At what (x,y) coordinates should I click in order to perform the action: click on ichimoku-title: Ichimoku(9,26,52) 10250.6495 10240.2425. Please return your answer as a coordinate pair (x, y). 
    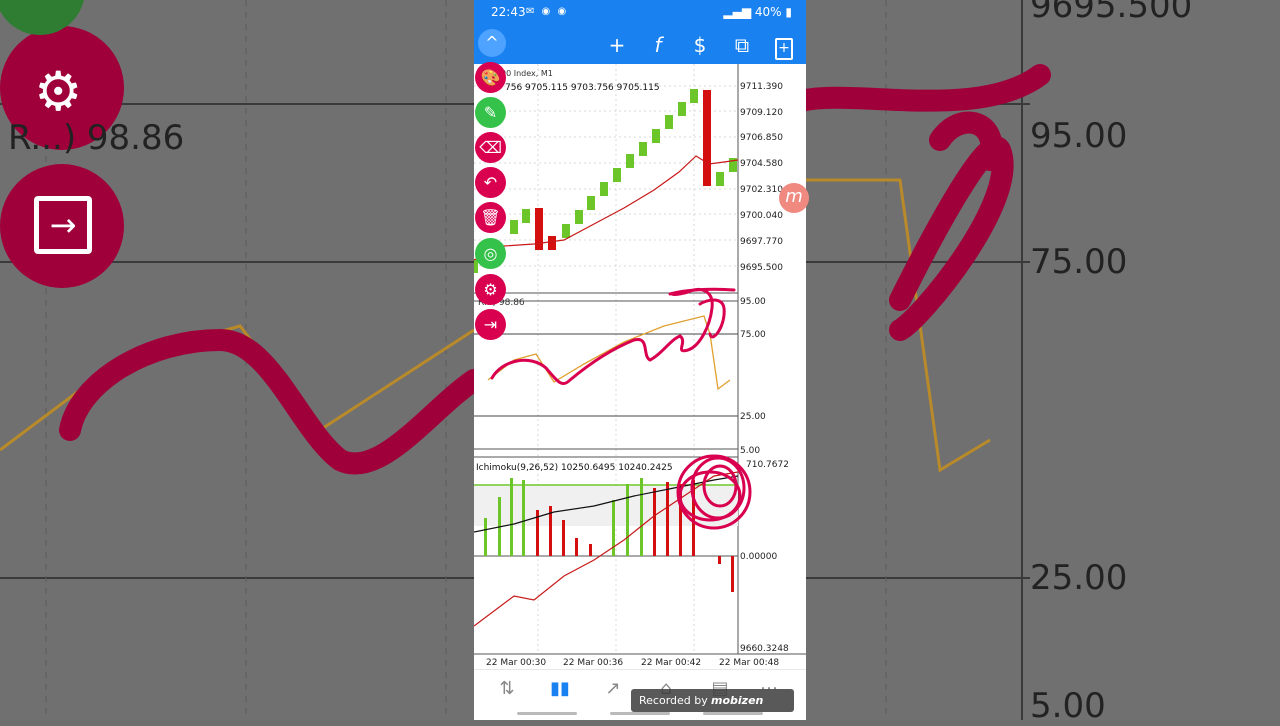
    Looking at the image, I should click on (574, 468).